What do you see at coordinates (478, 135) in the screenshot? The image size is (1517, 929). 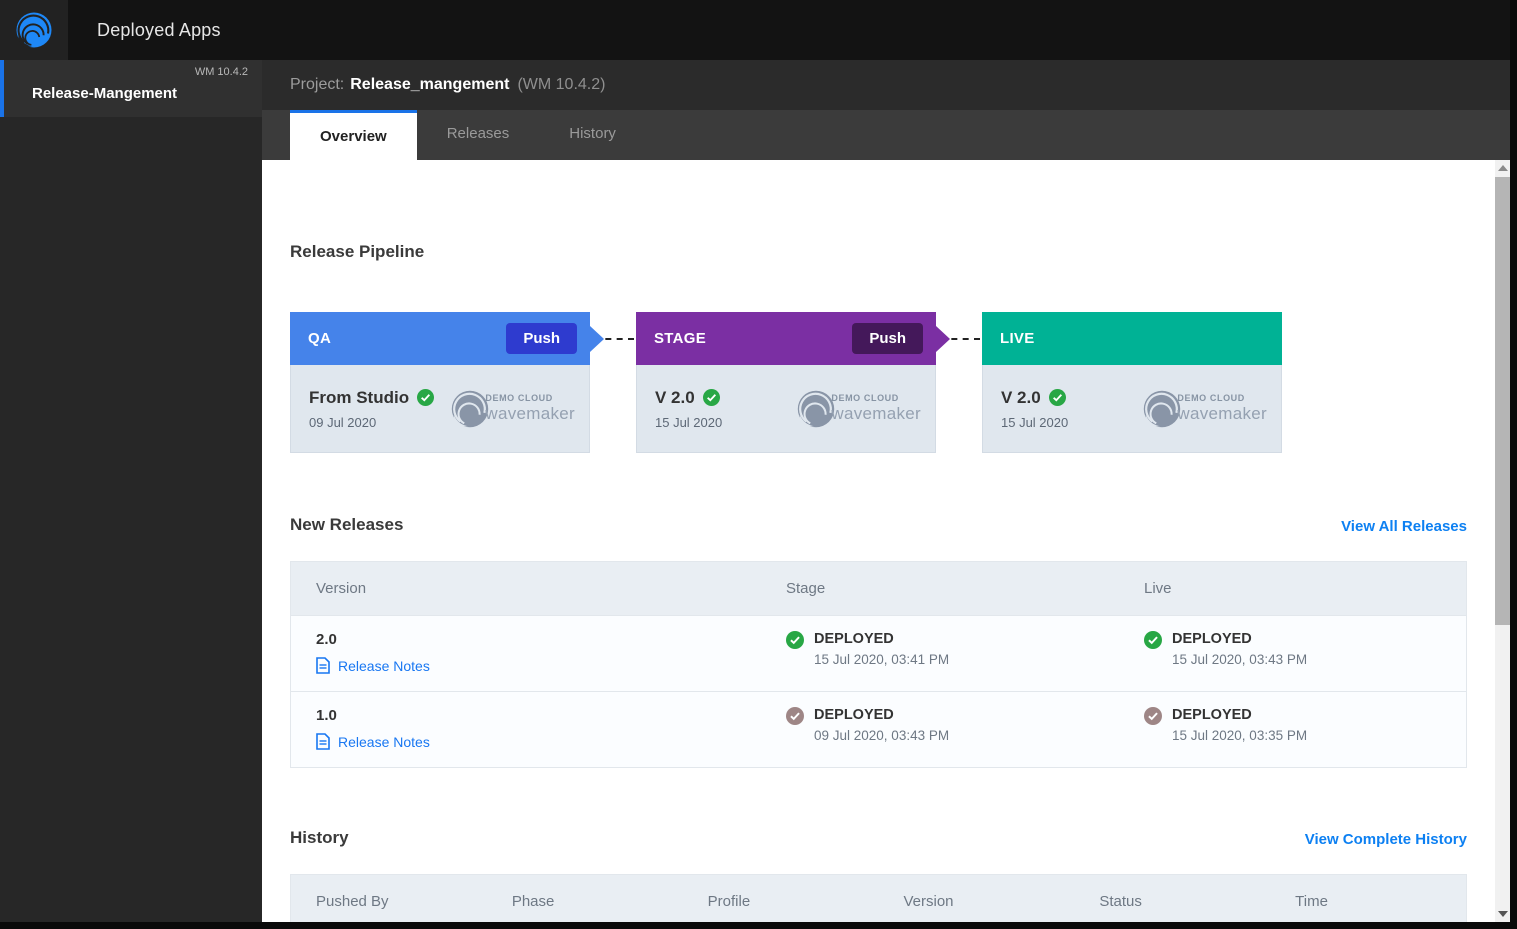 I see `tab-releases: Releases` at bounding box center [478, 135].